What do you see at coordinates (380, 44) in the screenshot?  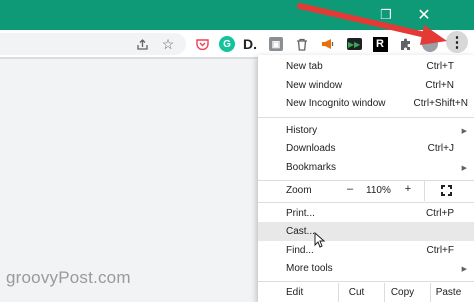 I see `r-extension-icon: R` at bounding box center [380, 44].